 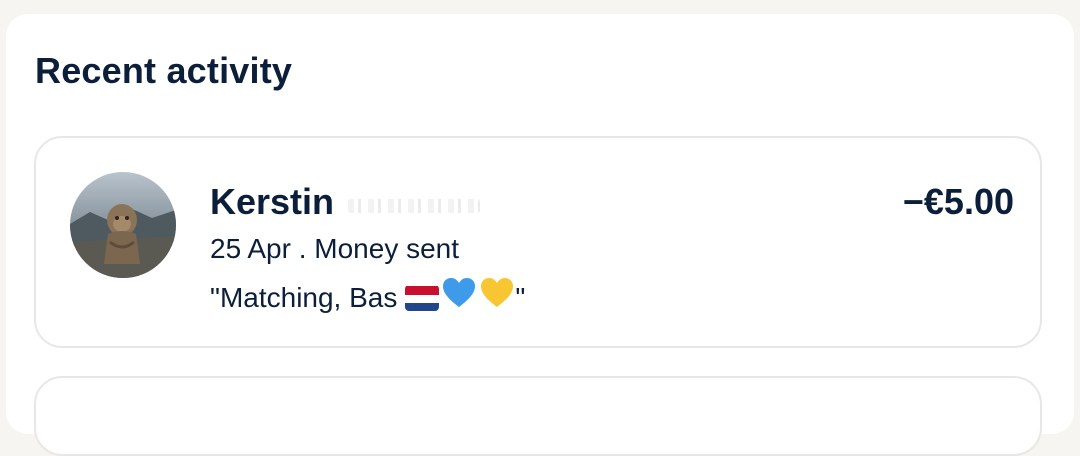 I want to click on yellow-heart-icon, so click(x=497, y=297).